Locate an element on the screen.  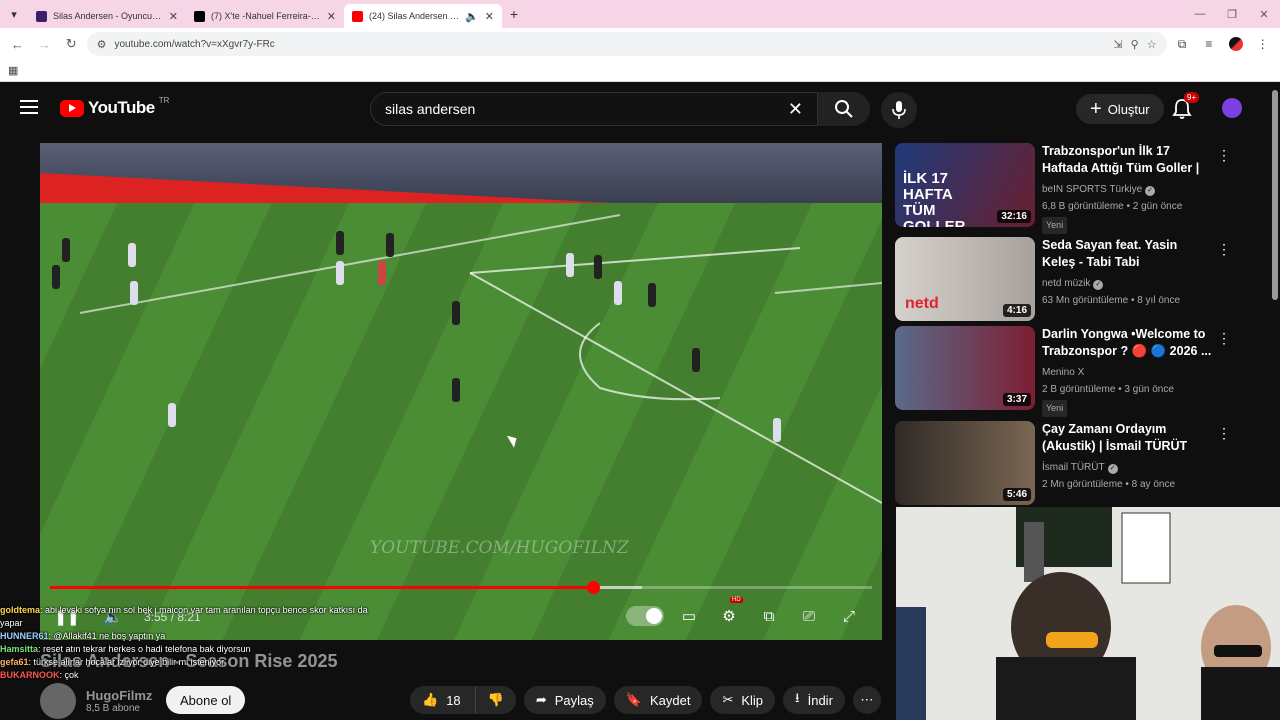
webcam-overlay is located at coordinates (1088, 613).